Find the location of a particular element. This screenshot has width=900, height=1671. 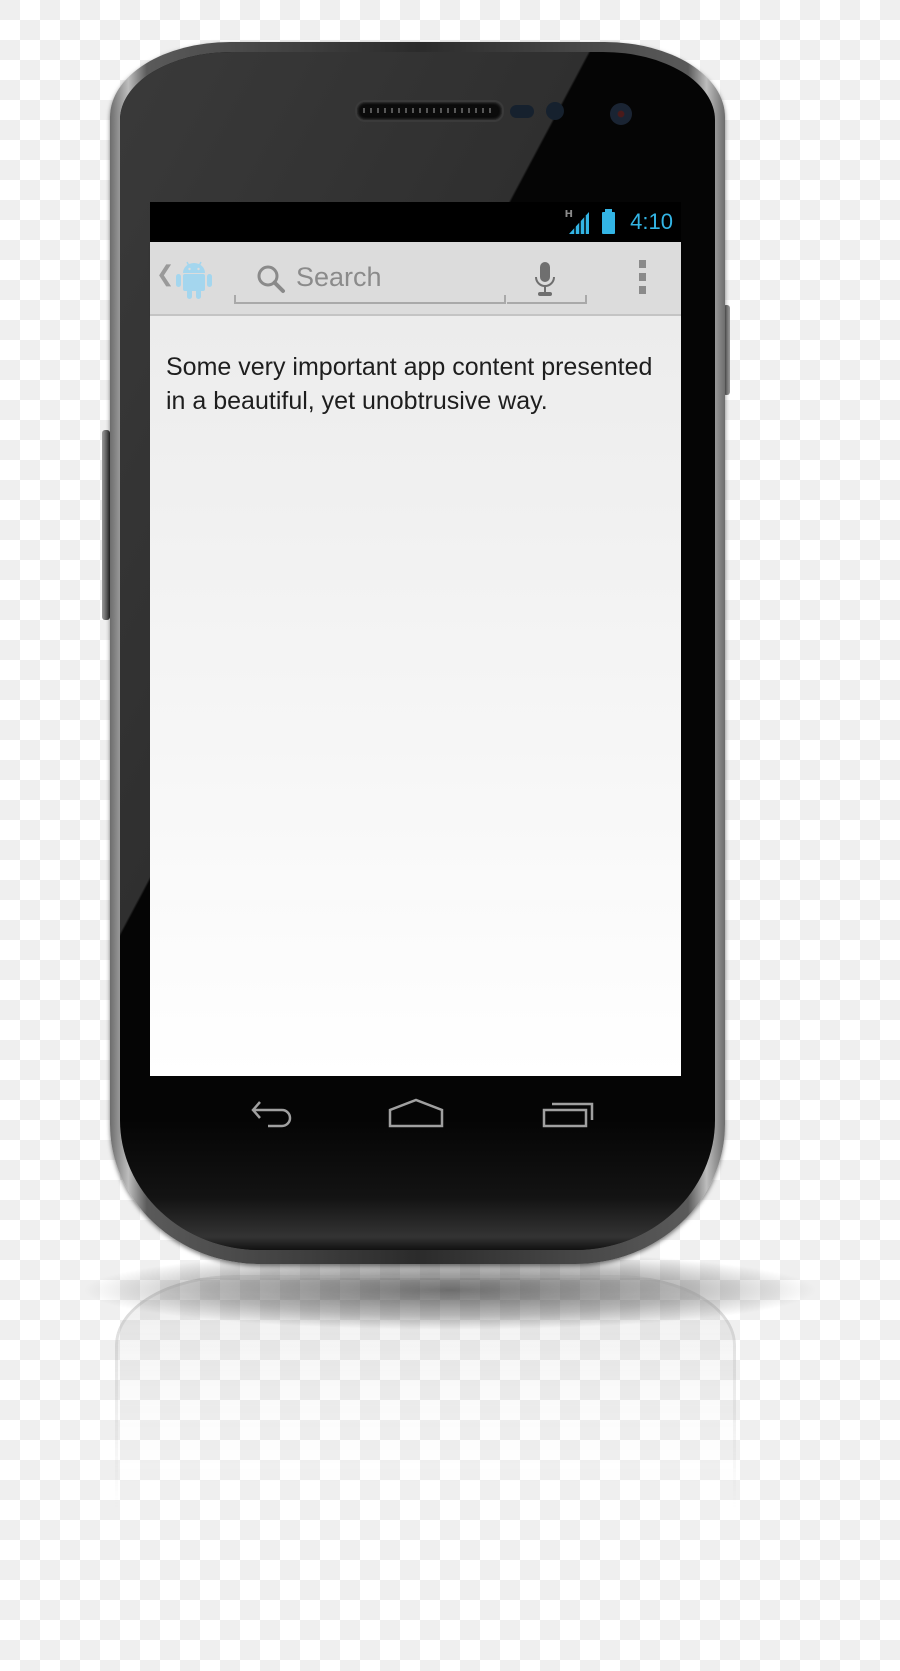

phone-reflection is located at coordinates (425, 1391).